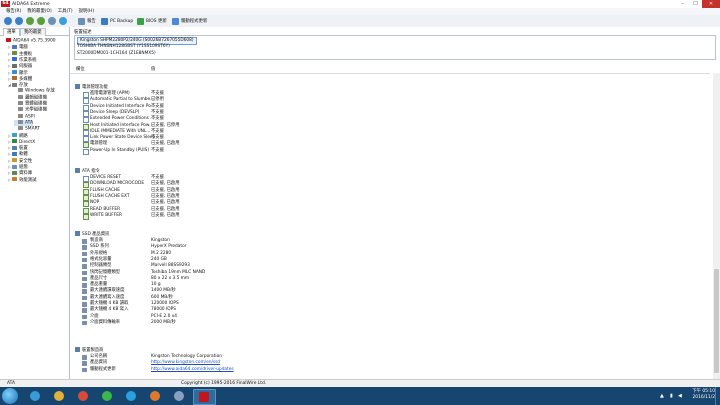 This screenshot has width=720, height=405. Describe the element at coordinates (104, 21) in the screenshot. I see `backup-icon` at that location.